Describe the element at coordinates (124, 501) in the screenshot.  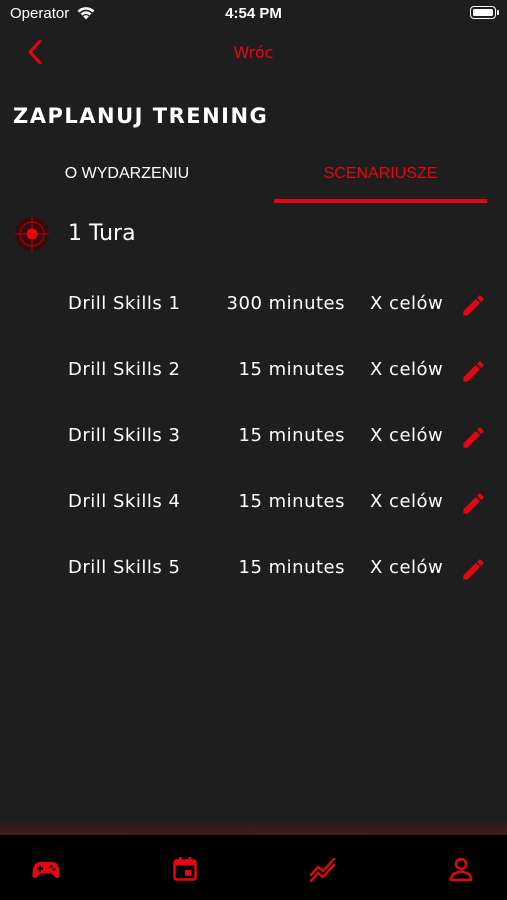
I see `drill-name: Drill Skills 4` at that location.